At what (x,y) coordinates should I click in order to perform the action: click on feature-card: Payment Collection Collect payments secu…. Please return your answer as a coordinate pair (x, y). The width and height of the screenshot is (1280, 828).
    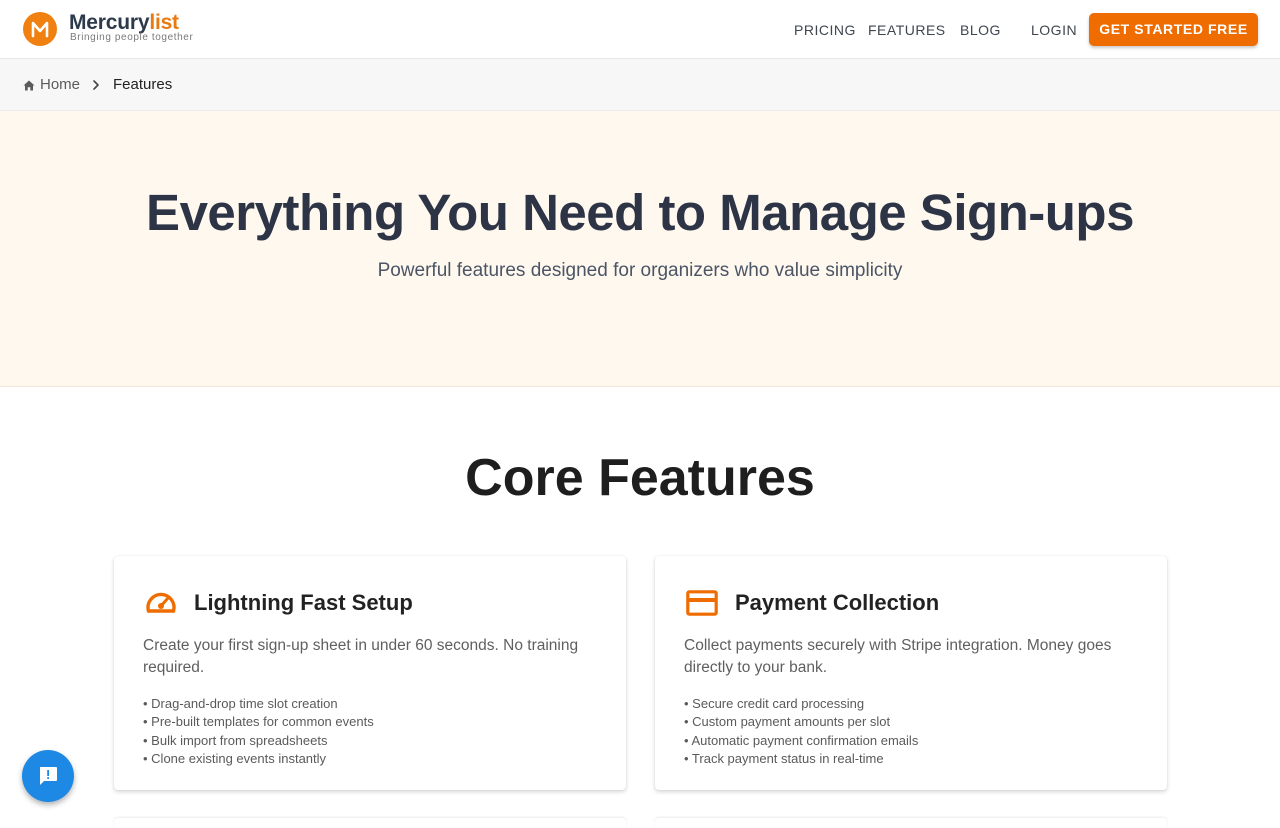
    Looking at the image, I should click on (911, 673).